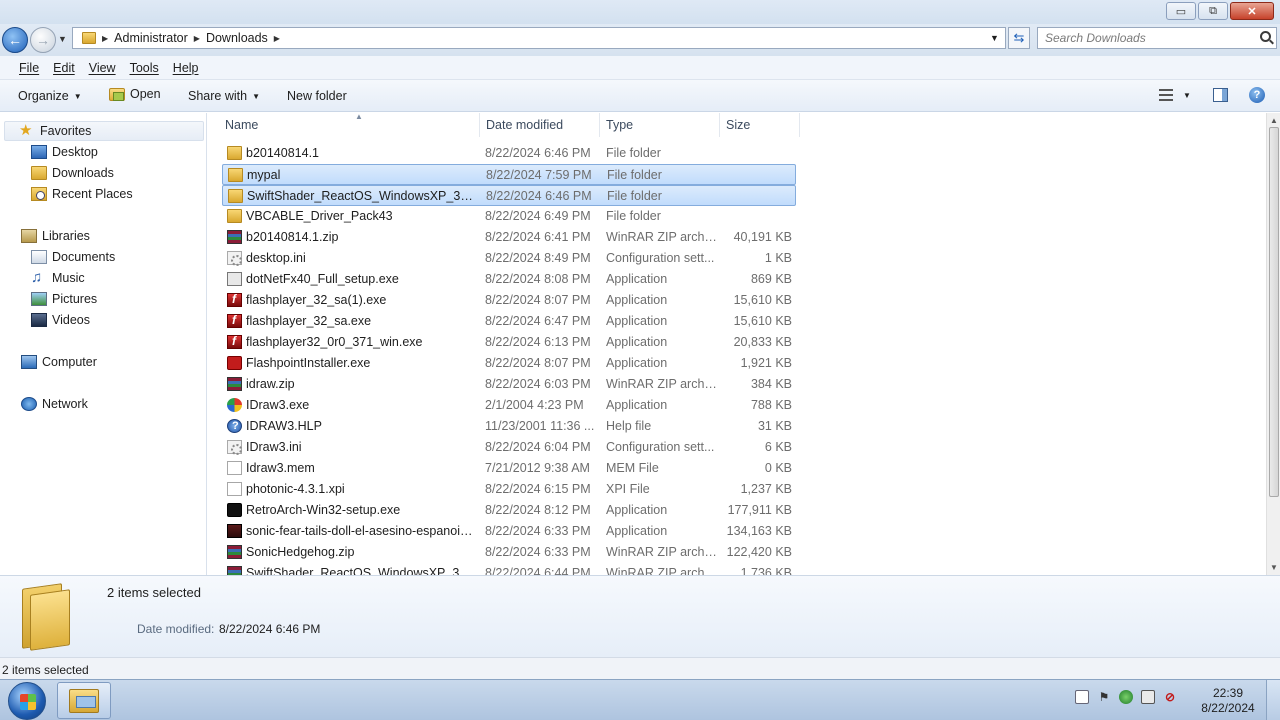 The height and width of the screenshot is (720, 1280). What do you see at coordinates (82, 194) in the screenshot?
I see `nav-recent-places: Recent Places` at bounding box center [82, 194].